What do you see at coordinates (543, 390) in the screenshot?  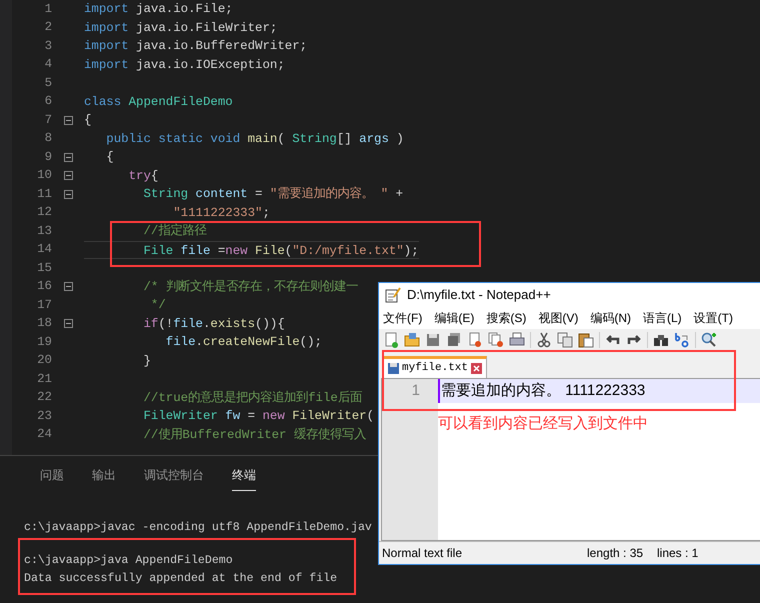 I see `text-line: 需要追加的内容。 1111222333` at bounding box center [543, 390].